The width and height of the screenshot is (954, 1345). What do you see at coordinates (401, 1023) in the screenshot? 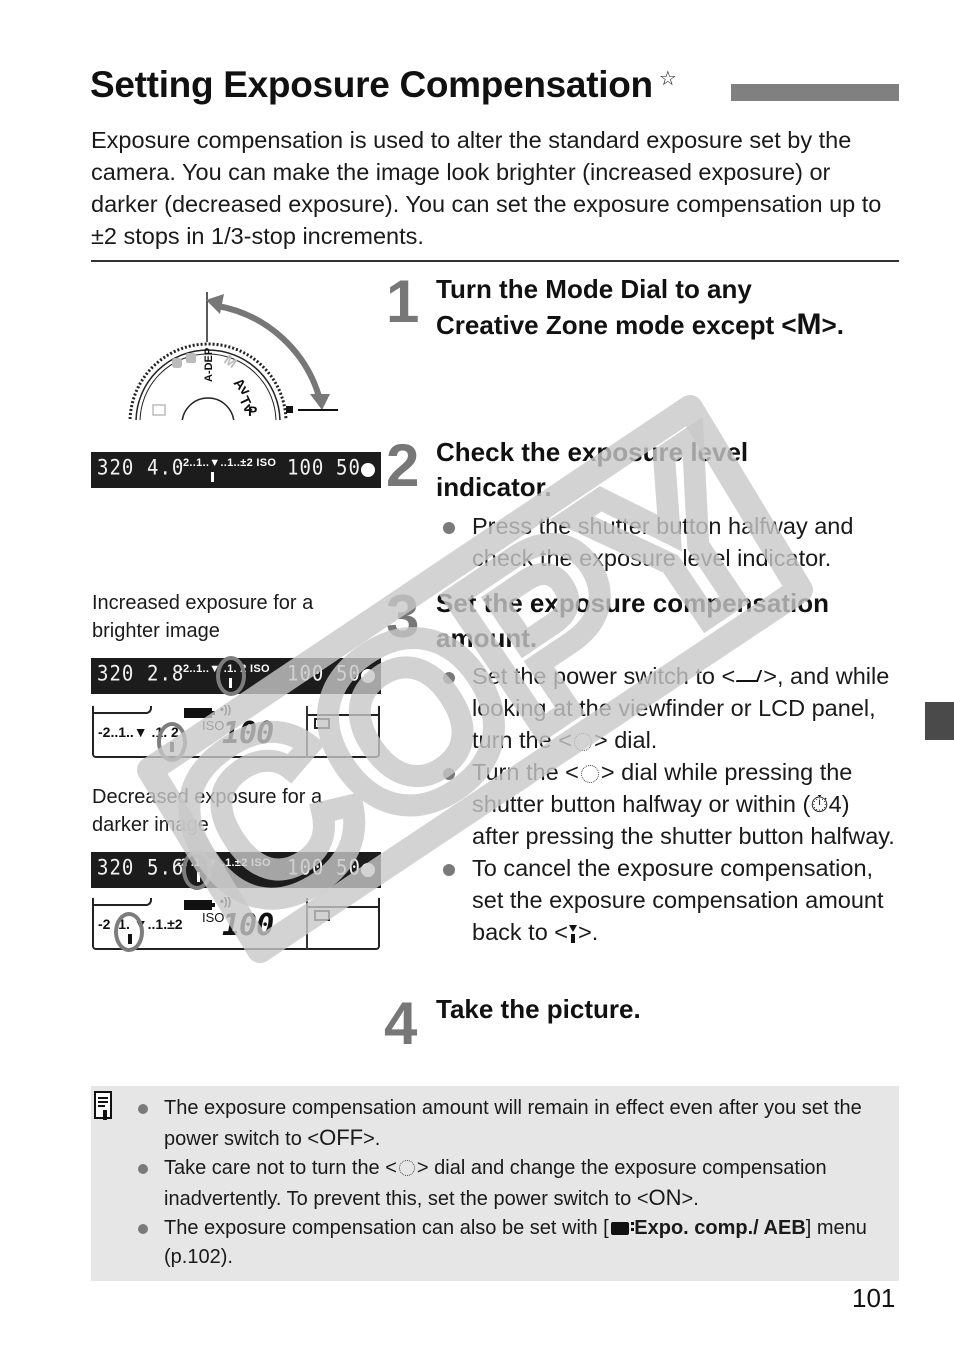
I see `step-4-number: 4` at bounding box center [401, 1023].